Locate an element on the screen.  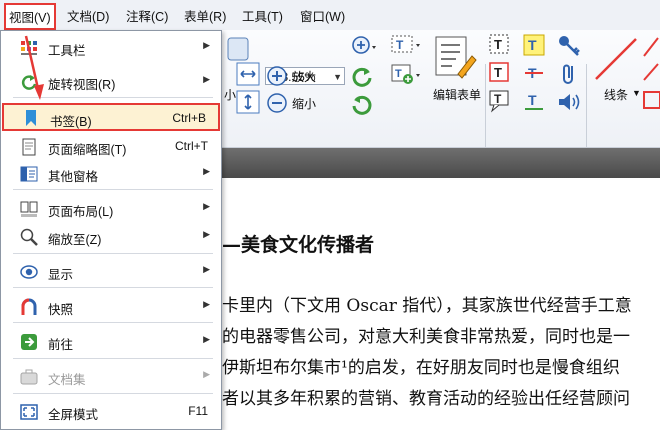
menu-bar: 视图(V) 文档(D) 注释(C) 表单(R) 工具(T) 窗口(W) is located at coordinates (330, 15).